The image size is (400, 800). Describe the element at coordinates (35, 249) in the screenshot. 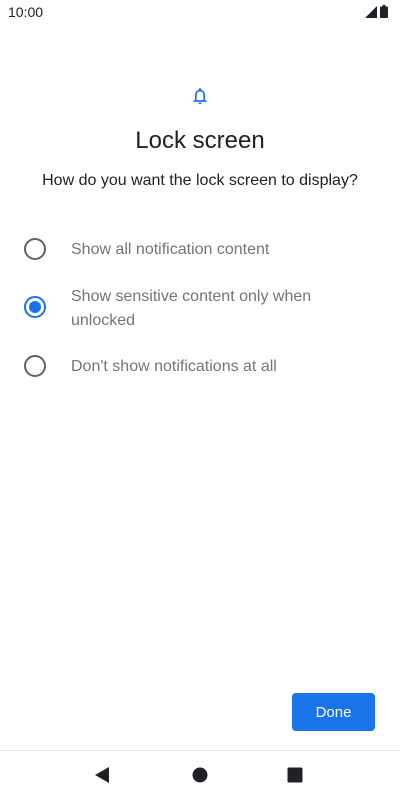

I see `radio-show-all` at that location.